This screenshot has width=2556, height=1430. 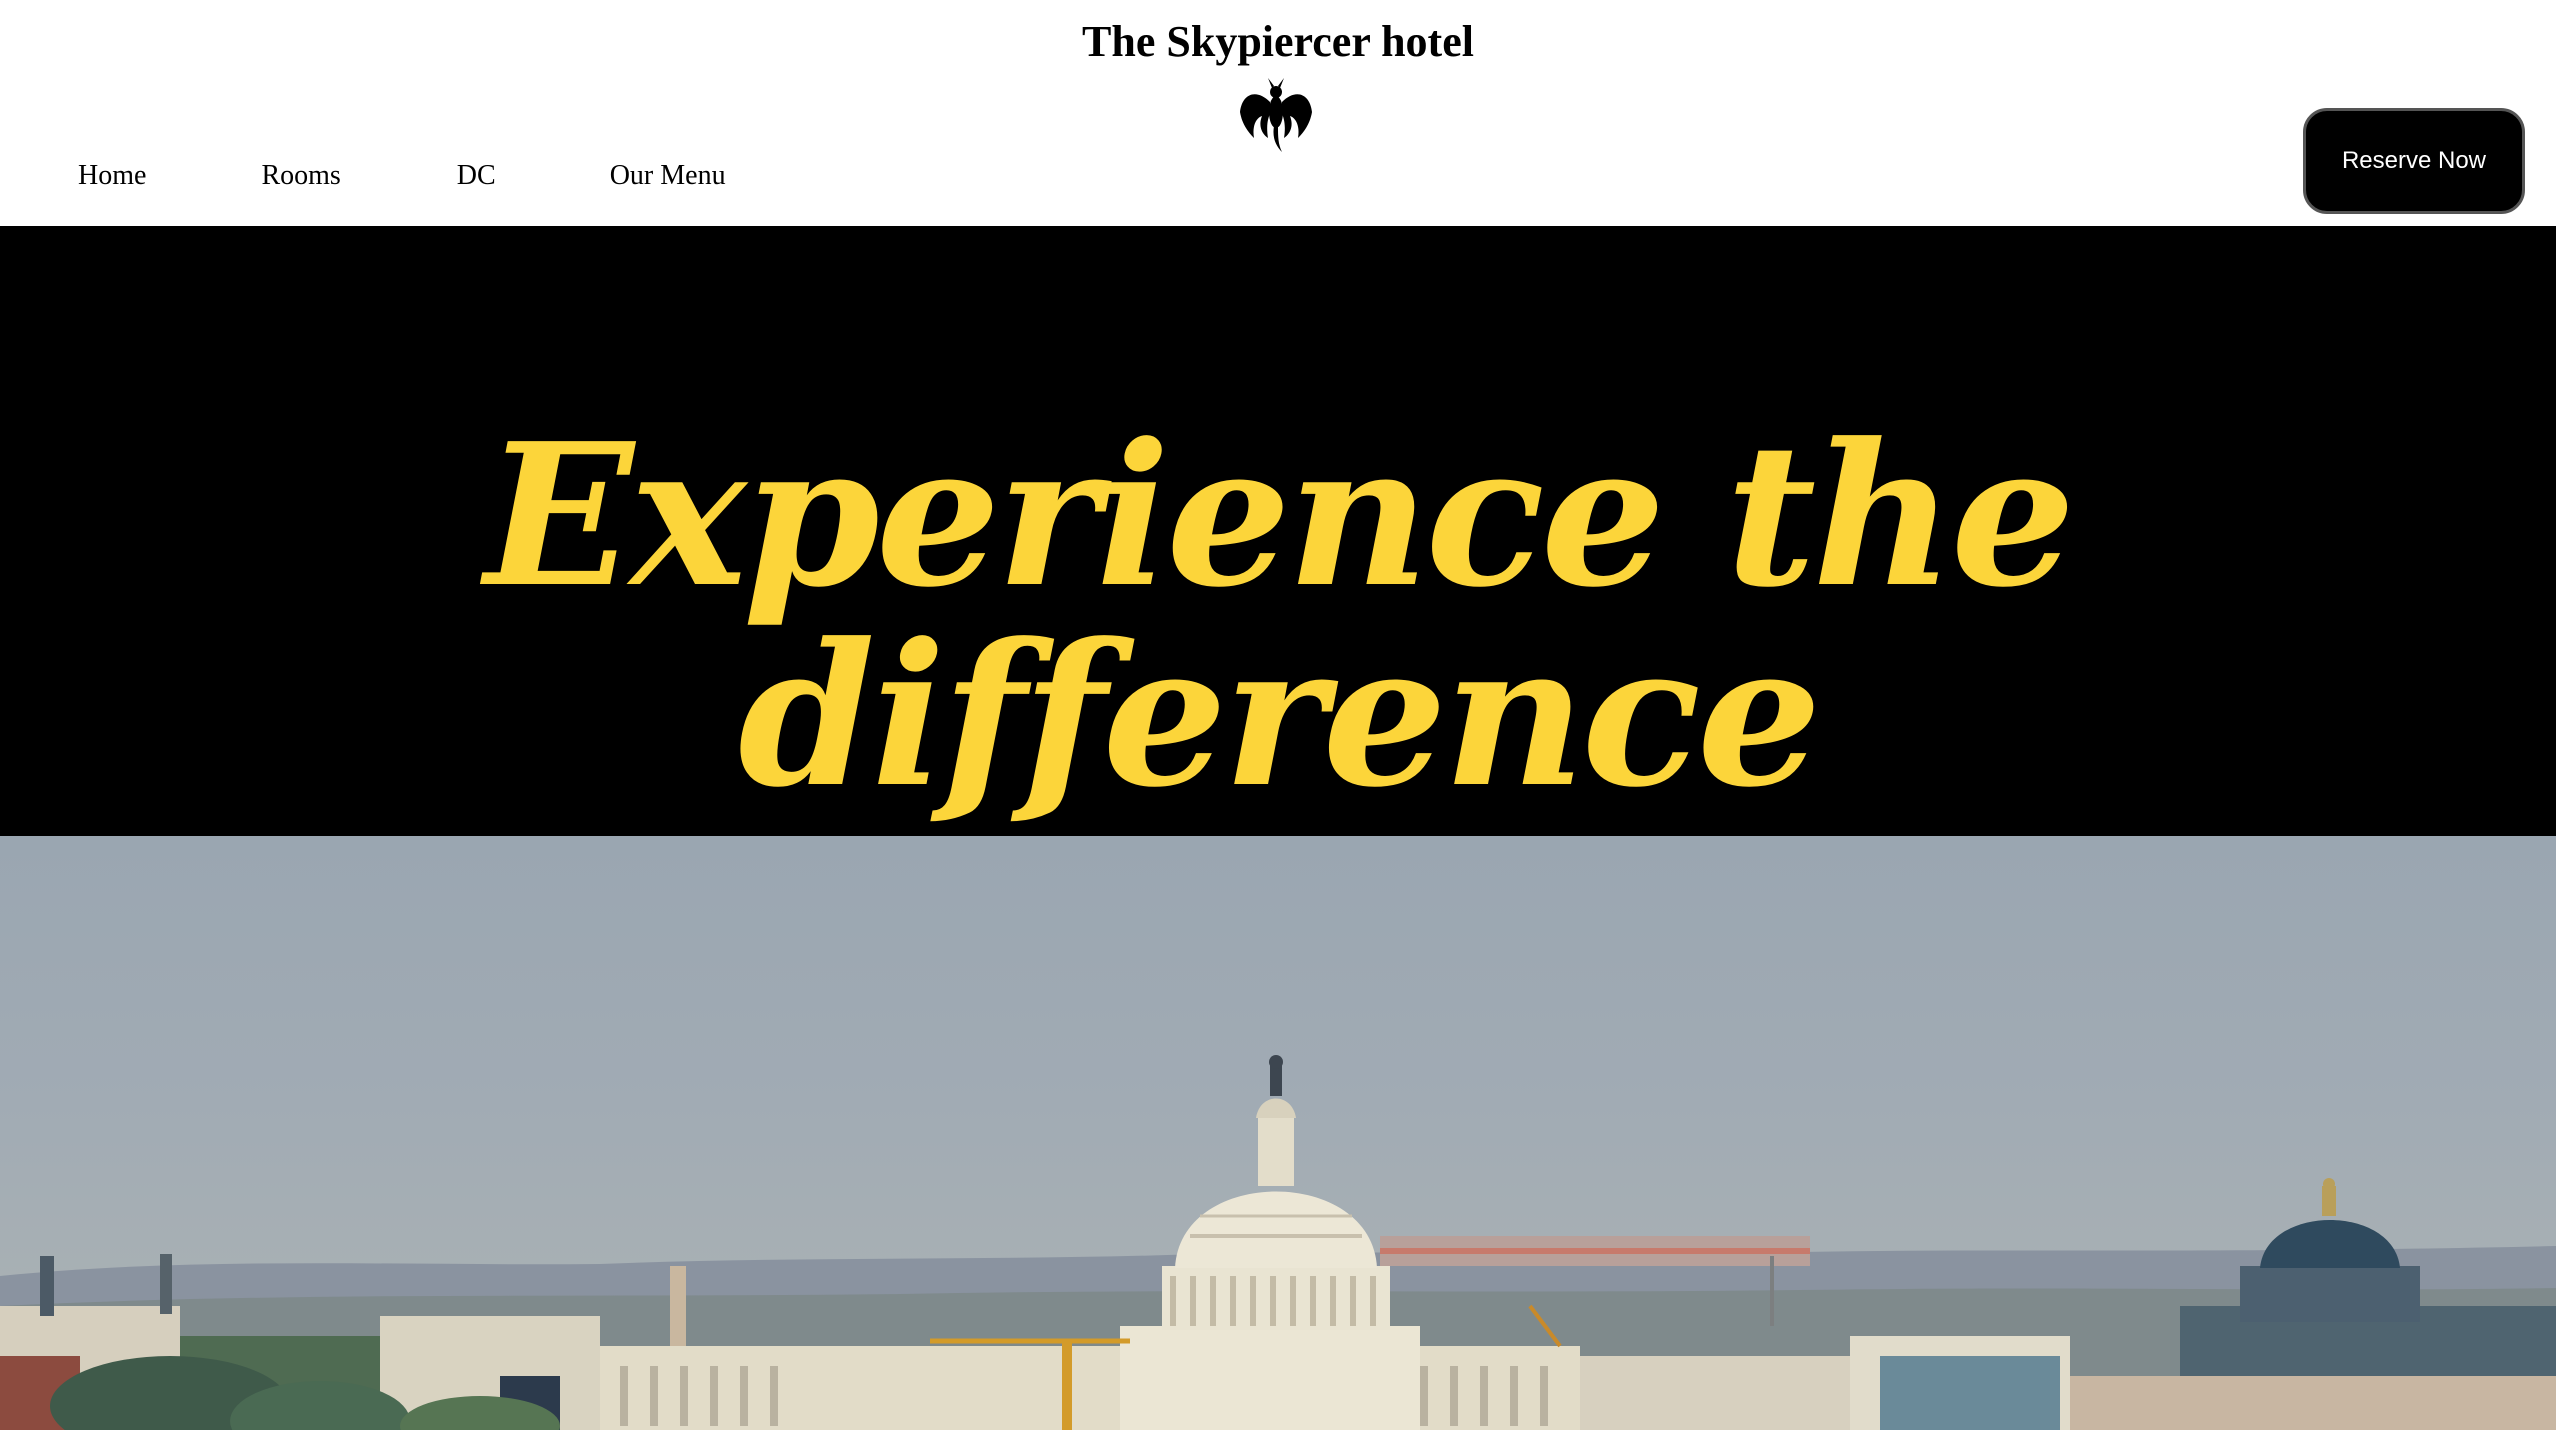 What do you see at coordinates (668, 176) in the screenshot?
I see `nav-item-our-menu: Our Menu` at bounding box center [668, 176].